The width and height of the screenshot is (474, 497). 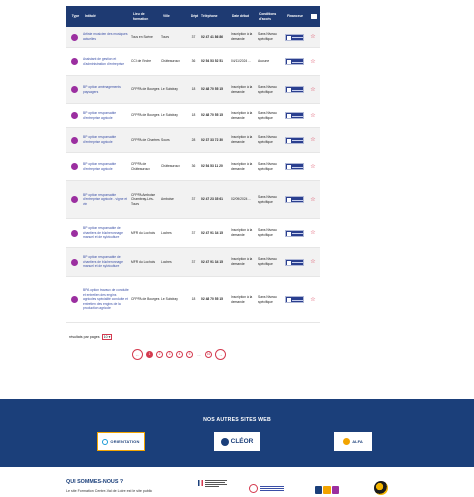 I want to click on phone-cell: 02 54 53 11 20, so click(x=214, y=166).